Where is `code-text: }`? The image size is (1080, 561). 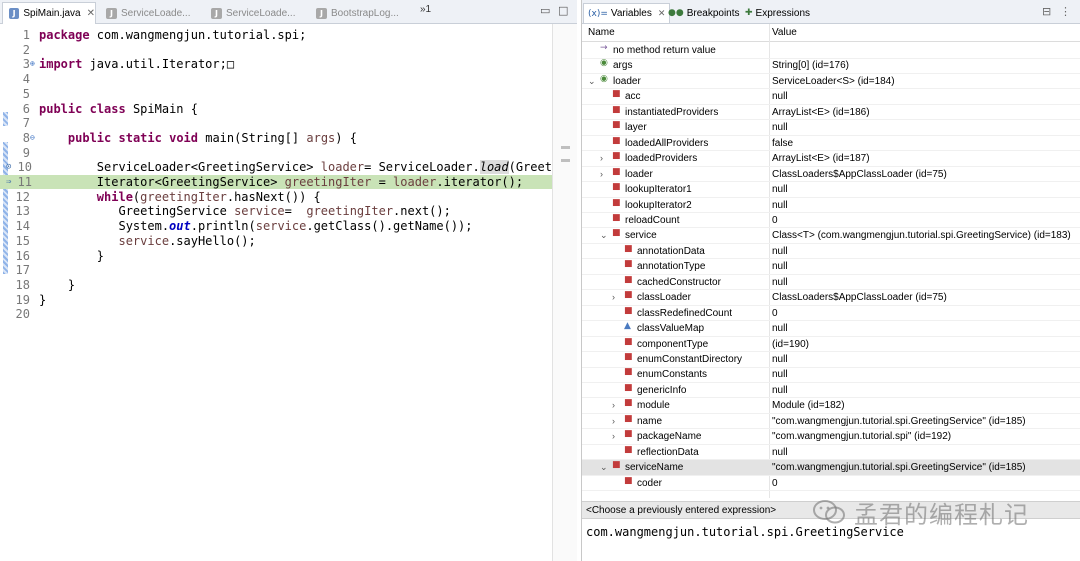 code-text: } is located at coordinates (57, 285).